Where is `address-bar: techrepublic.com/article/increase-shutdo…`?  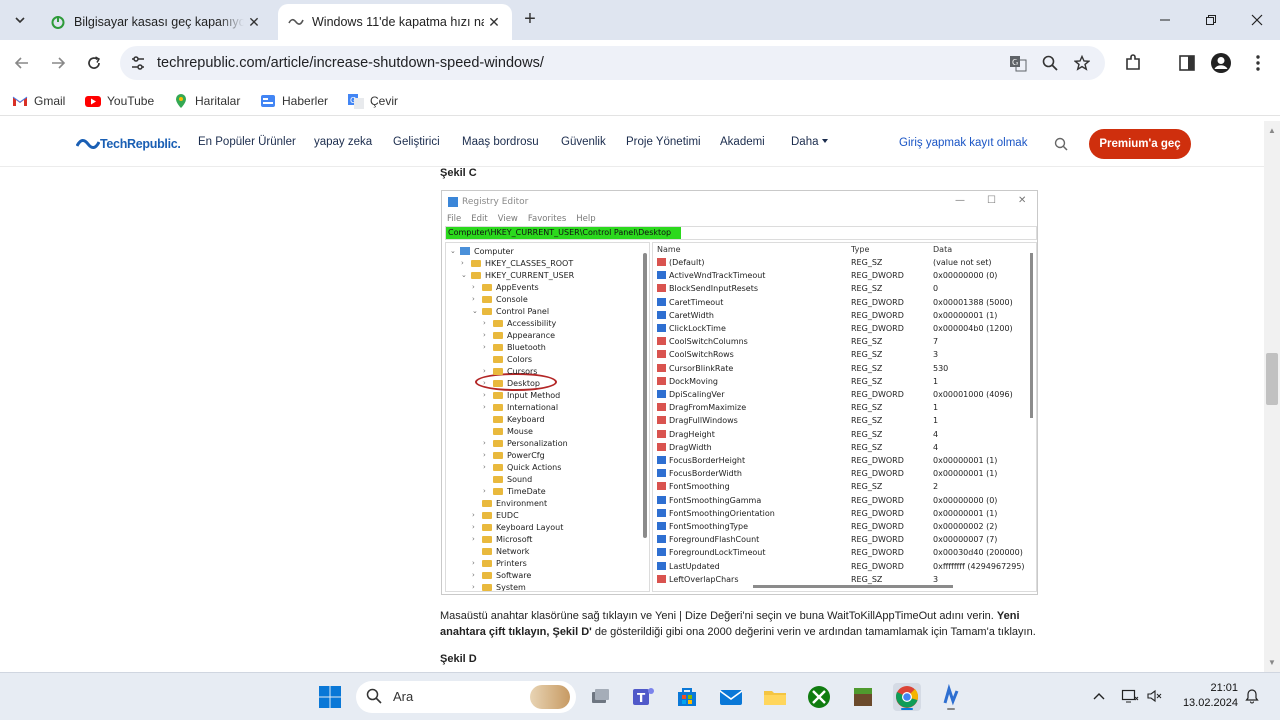 address-bar: techrepublic.com/article/increase-shutdo… is located at coordinates (612, 63).